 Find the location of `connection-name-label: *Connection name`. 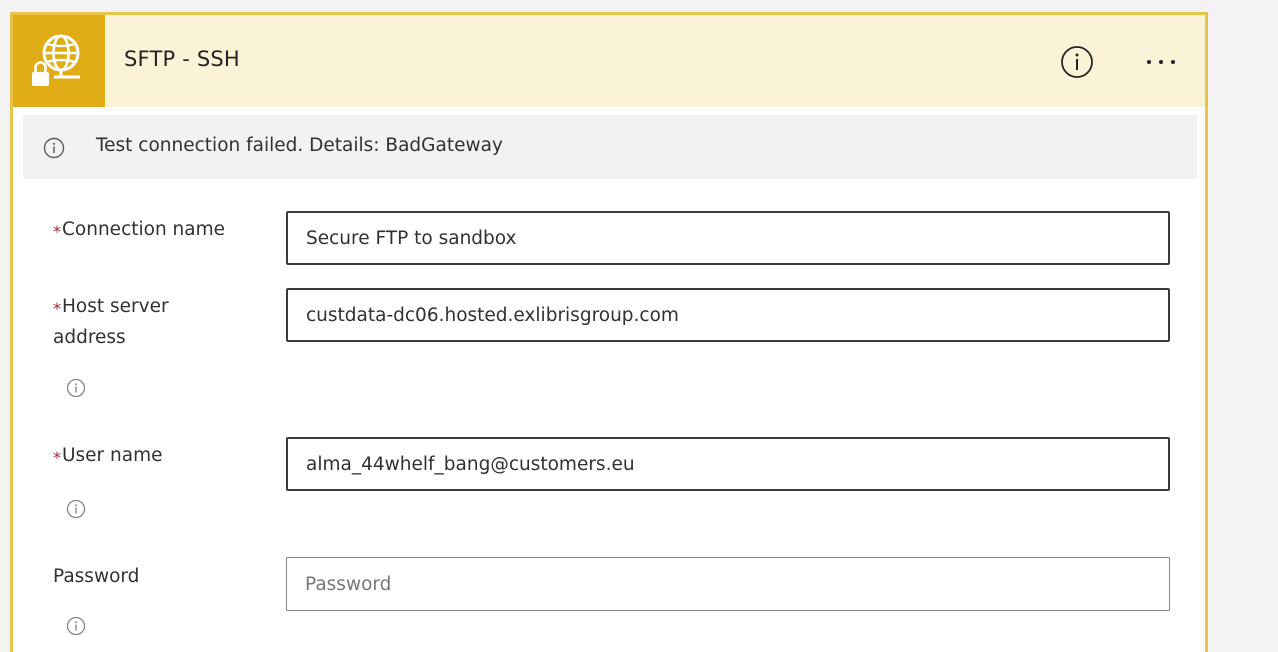

connection-name-label: *Connection name is located at coordinates (139, 229).